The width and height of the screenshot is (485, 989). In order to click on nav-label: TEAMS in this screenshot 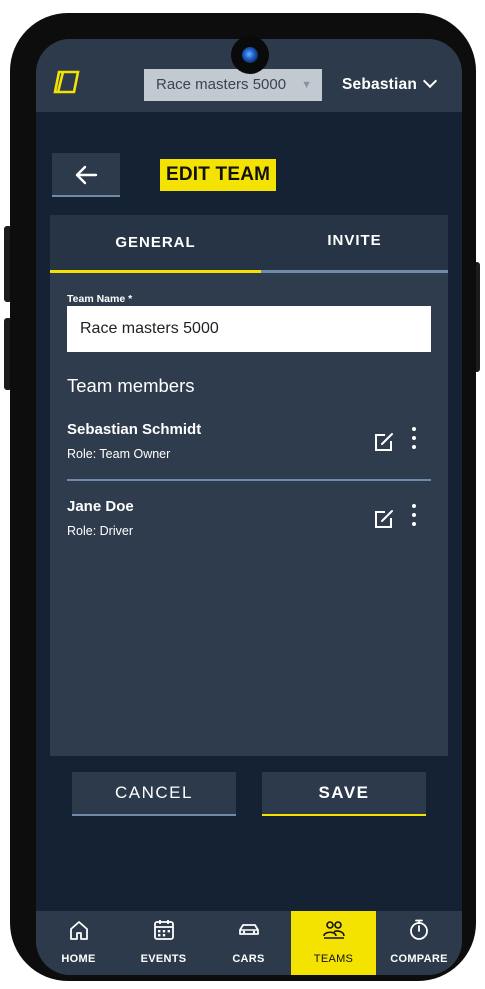, I will do `click(333, 959)`.